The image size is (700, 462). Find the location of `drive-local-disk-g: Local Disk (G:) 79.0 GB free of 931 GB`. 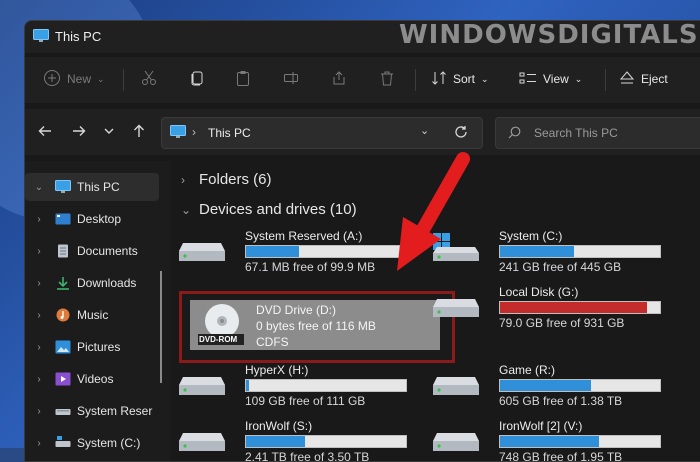

drive-local-disk-g: Local Disk (G:) 79.0 GB free of 931 GB is located at coordinates (547, 306).